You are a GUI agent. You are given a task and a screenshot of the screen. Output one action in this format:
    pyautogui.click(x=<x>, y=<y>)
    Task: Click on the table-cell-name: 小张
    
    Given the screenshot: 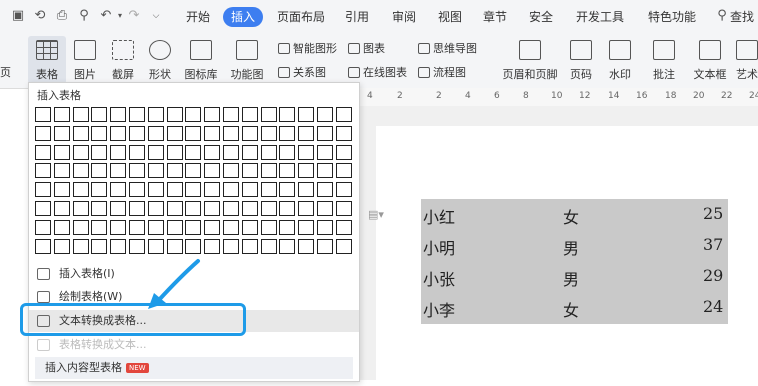 What is the action you would take?
    pyautogui.click(x=439, y=278)
    